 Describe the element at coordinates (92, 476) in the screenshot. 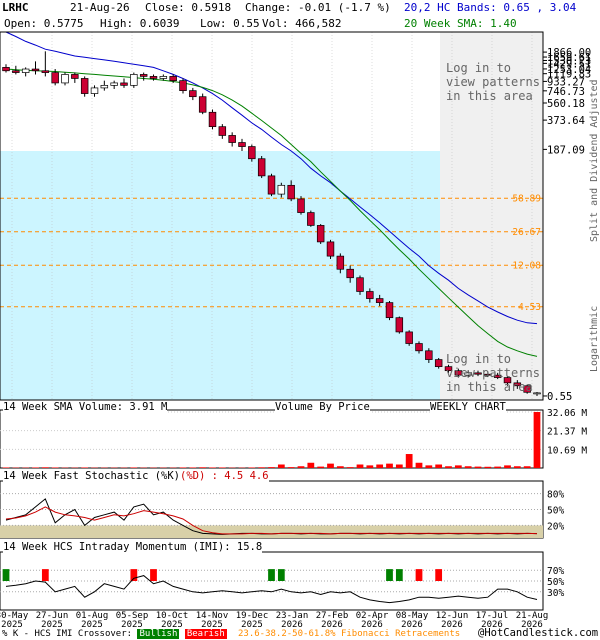

I see `stochastic-title-k: 14 Week Fast Stochastic (%K)` at that location.